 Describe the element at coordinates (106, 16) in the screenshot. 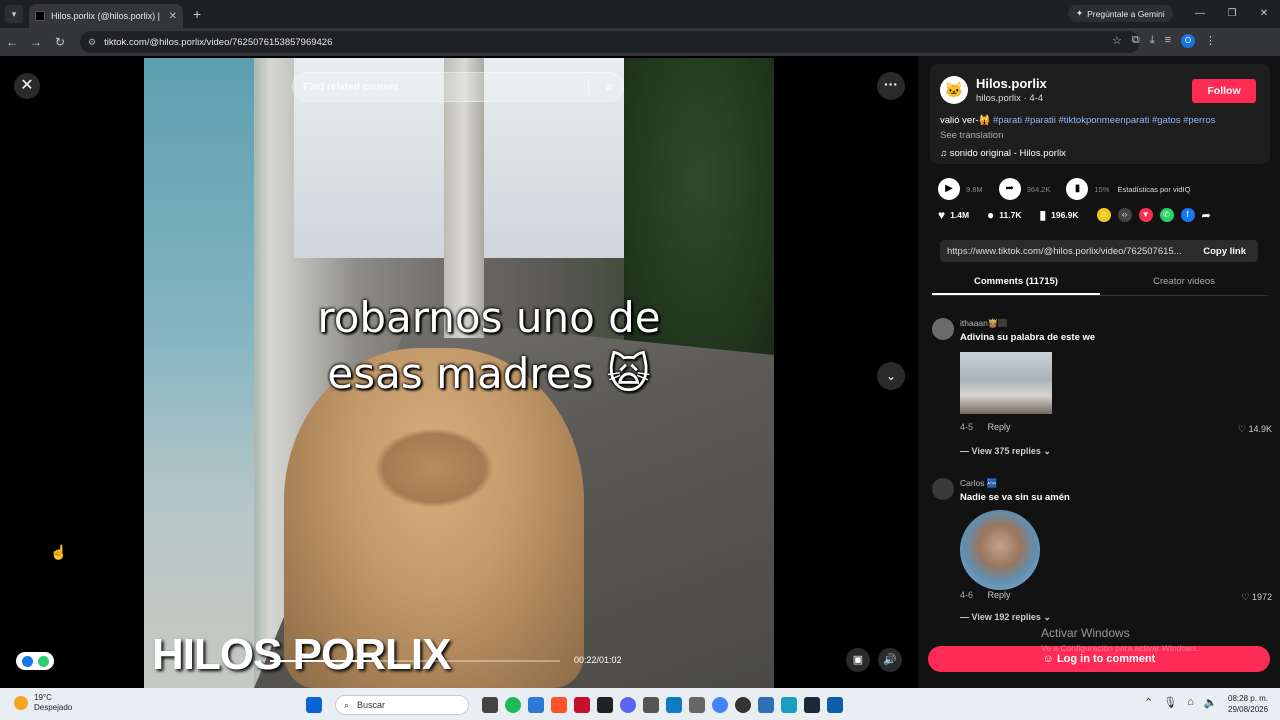

I see `browser-tab: Hilos.porlix (@hilos.porlix) | ... ✕` at that location.